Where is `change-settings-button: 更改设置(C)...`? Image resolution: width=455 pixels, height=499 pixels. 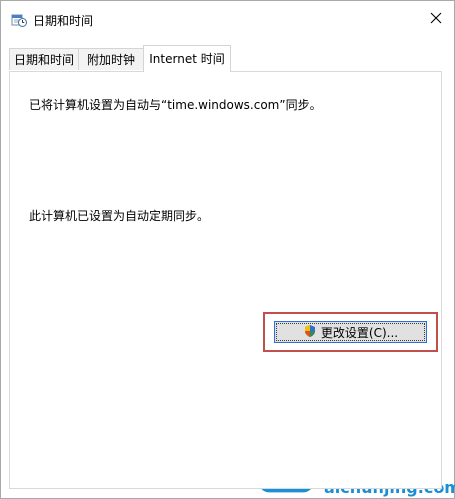
change-settings-button: 更改设置(C)... is located at coordinates (350, 332).